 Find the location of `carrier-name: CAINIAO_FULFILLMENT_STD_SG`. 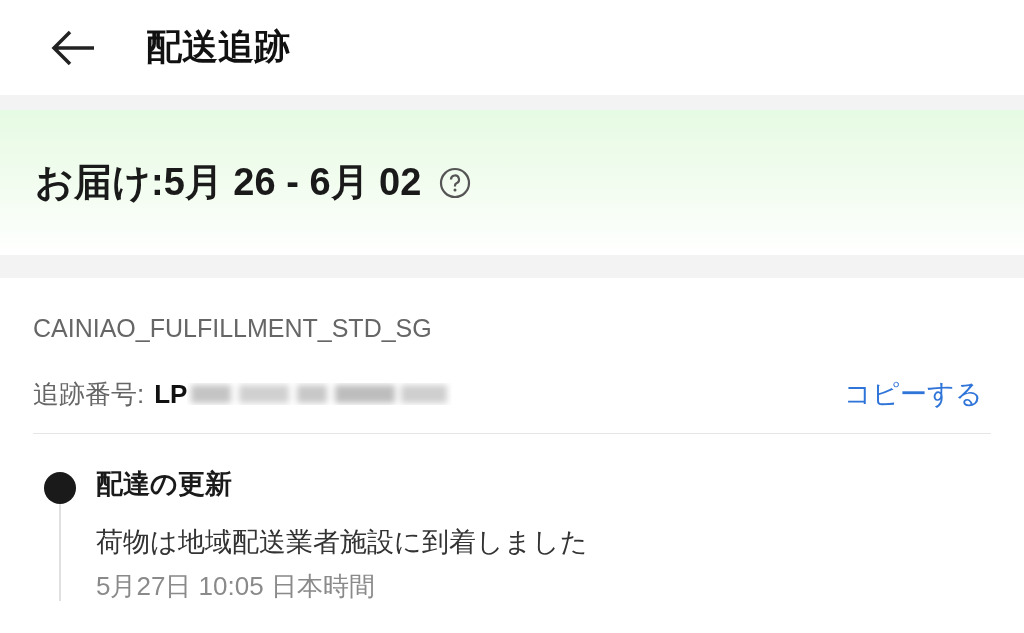

carrier-name: CAINIAO_FULFILLMENT_STD_SG is located at coordinates (233, 329).